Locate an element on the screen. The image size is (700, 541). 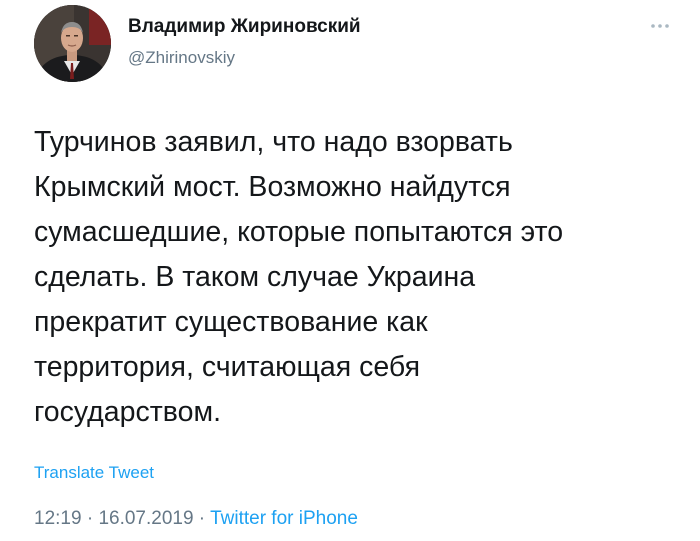
tweet-date: 16.07.2019 is located at coordinates (145, 518).